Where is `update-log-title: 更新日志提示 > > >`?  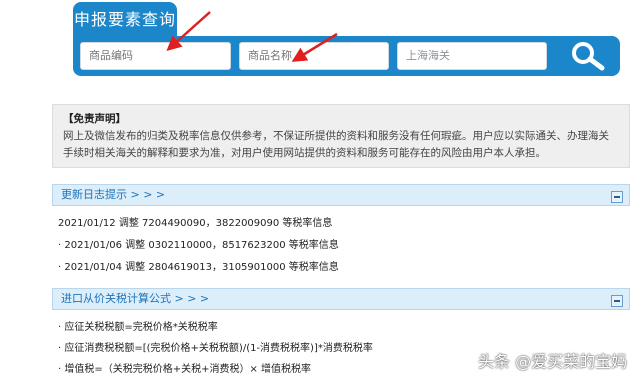
update-log-title: 更新日志提示 > > > is located at coordinates (113, 194).